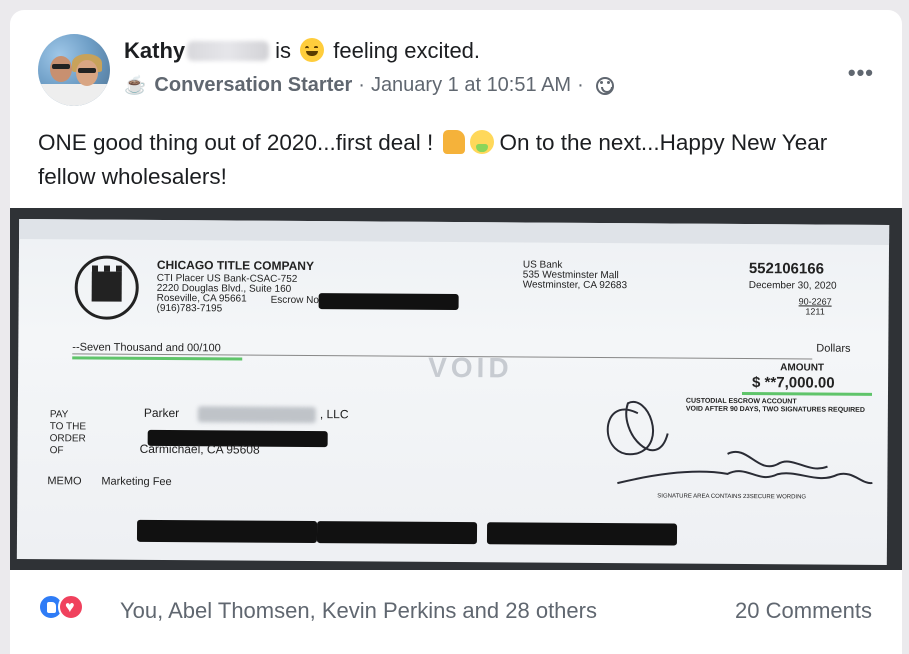 The width and height of the screenshot is (909, 654). Describe the element at coordinates (136, 482) in the screenshot. I see `check-memo: Marketing Fee` at that location.